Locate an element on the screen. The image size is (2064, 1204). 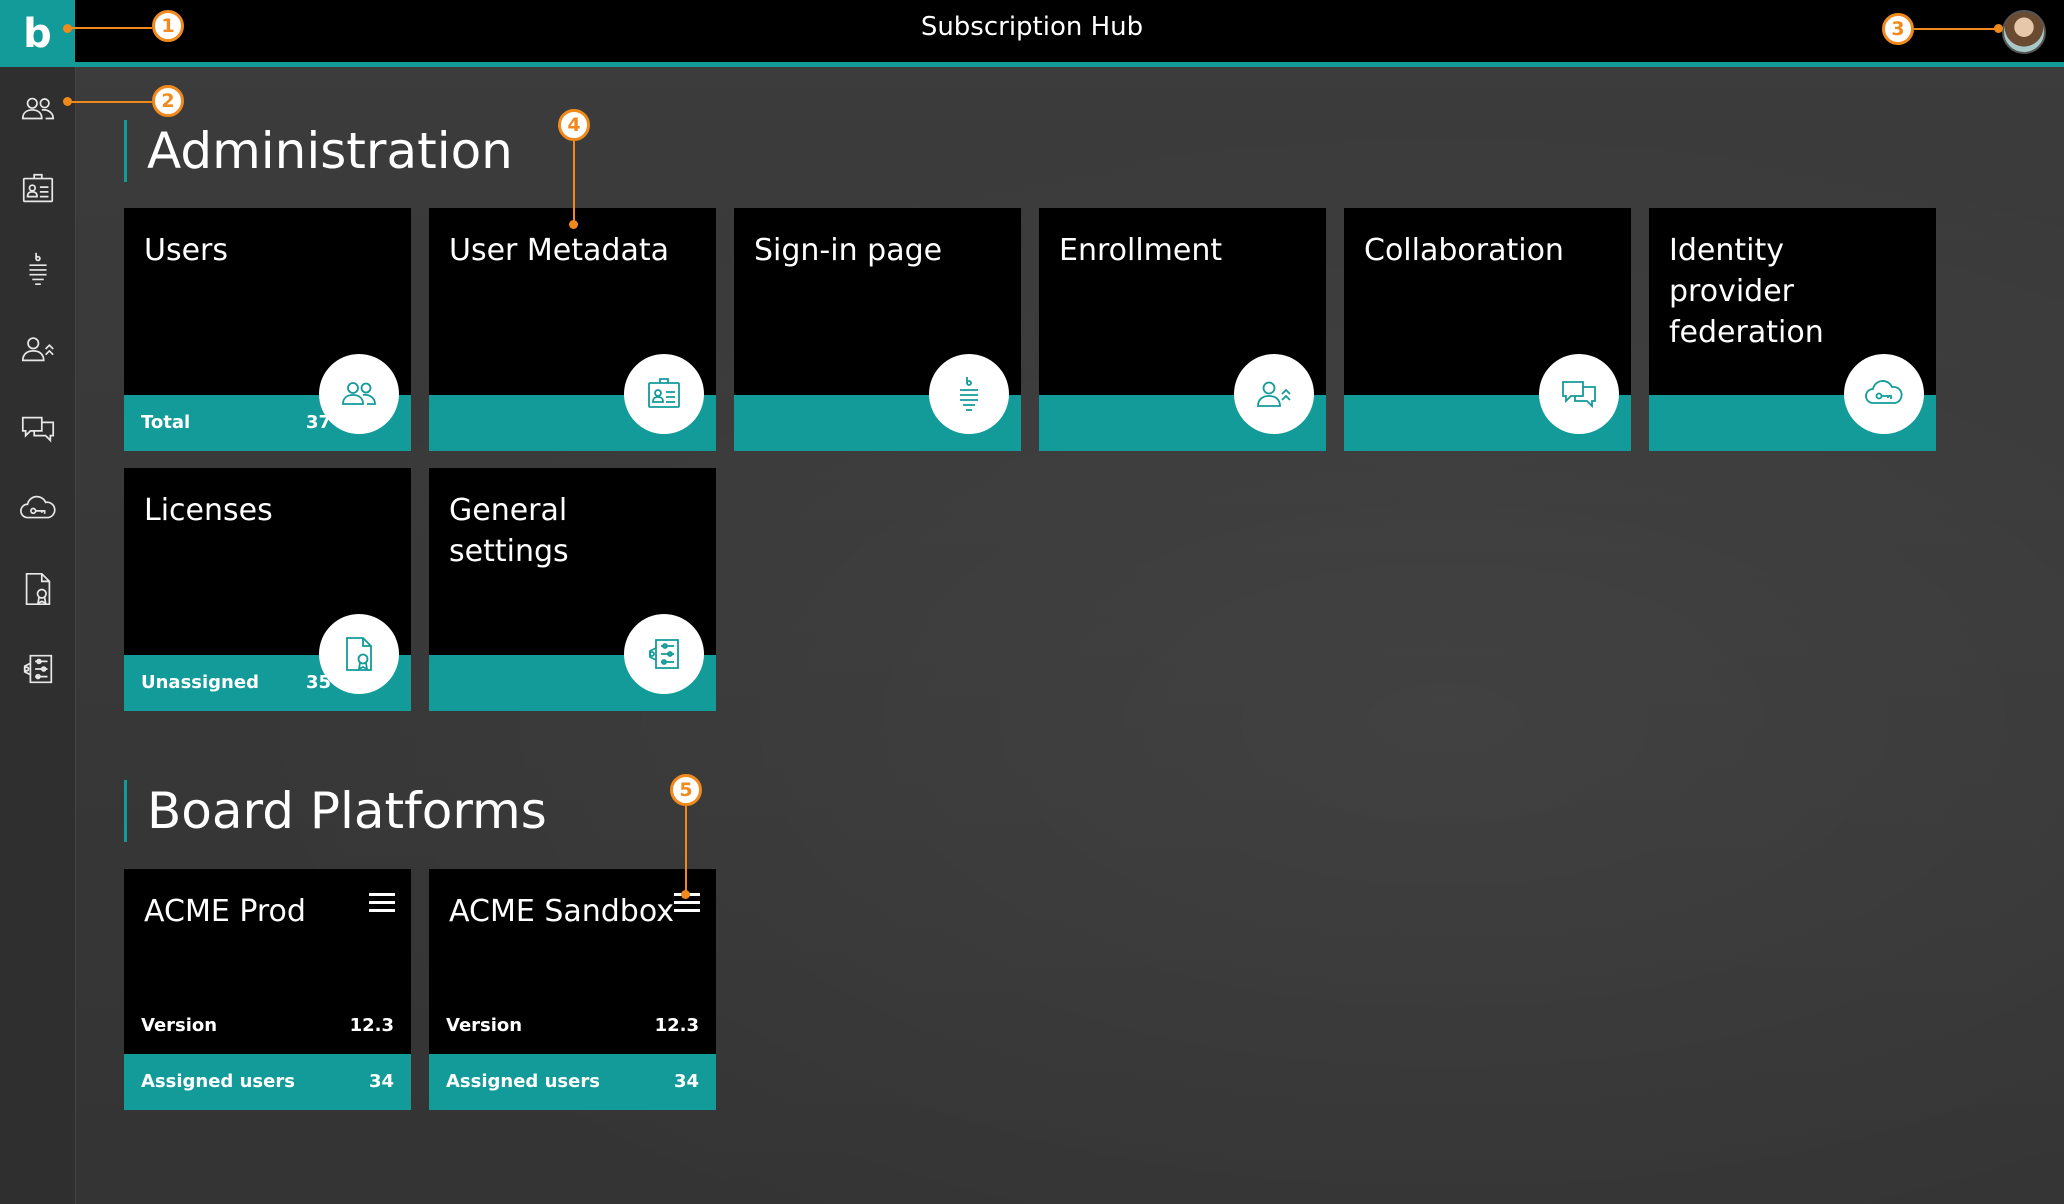
sidebar-item-collaboration is located at coordinates (37, 429).